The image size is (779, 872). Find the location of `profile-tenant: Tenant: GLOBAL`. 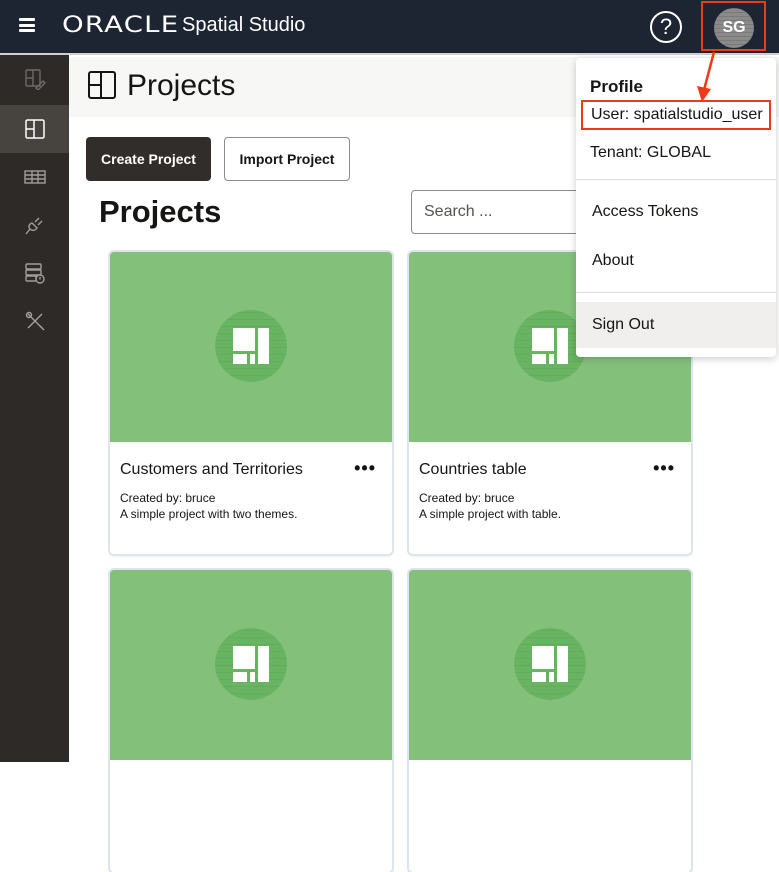

profile-tenant: Tenant: GLOBAL is located at coordinates (650, 152).